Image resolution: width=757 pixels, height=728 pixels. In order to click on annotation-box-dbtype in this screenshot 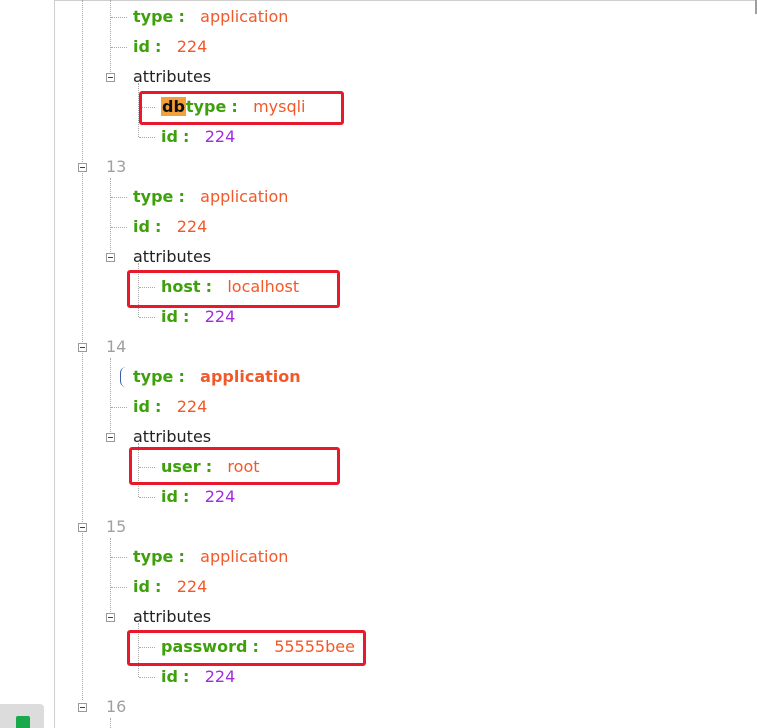, I will do `click(241, 108)`.